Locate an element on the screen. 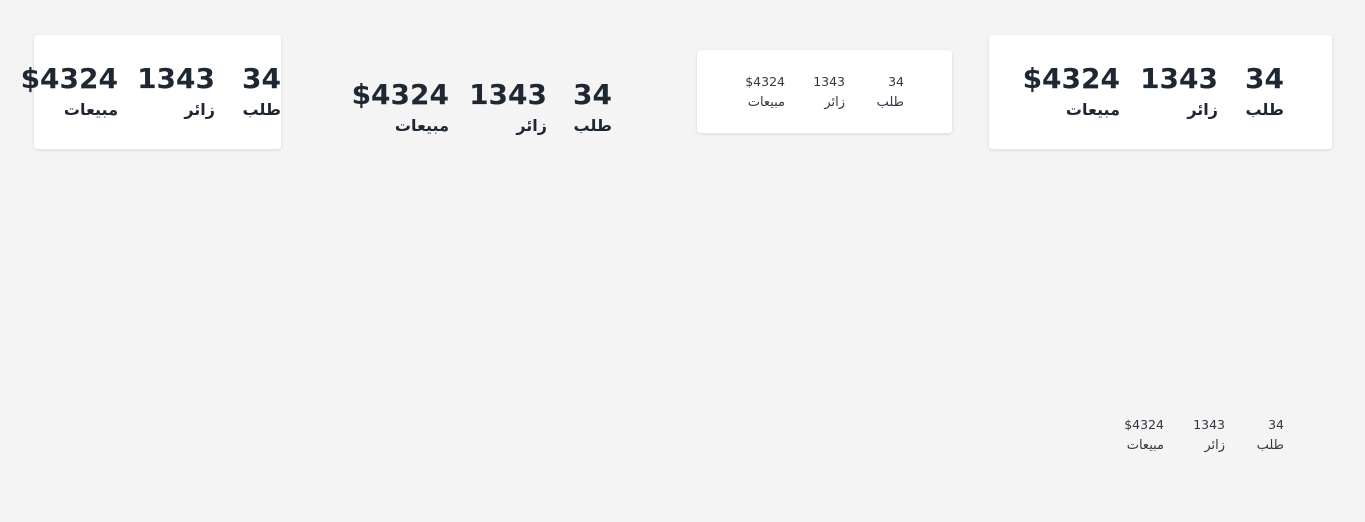  stats-plain-small: 34 طلب 1343 زائر $4324 مبيعات is located at coordinates (1216, 435).